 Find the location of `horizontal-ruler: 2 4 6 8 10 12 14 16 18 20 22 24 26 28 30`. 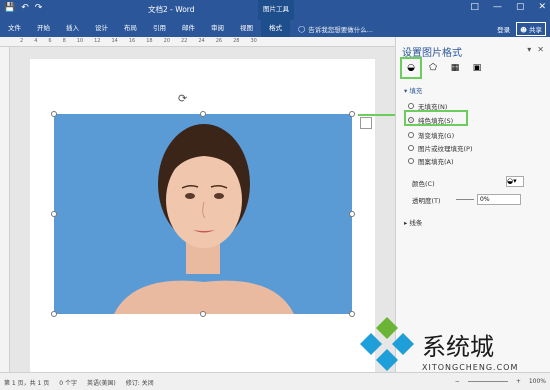

horizontal-ruler: 2 4 6 8 10 12 14 16 18 20 22 24 26 28 30 is located at coordinates (197, 42).